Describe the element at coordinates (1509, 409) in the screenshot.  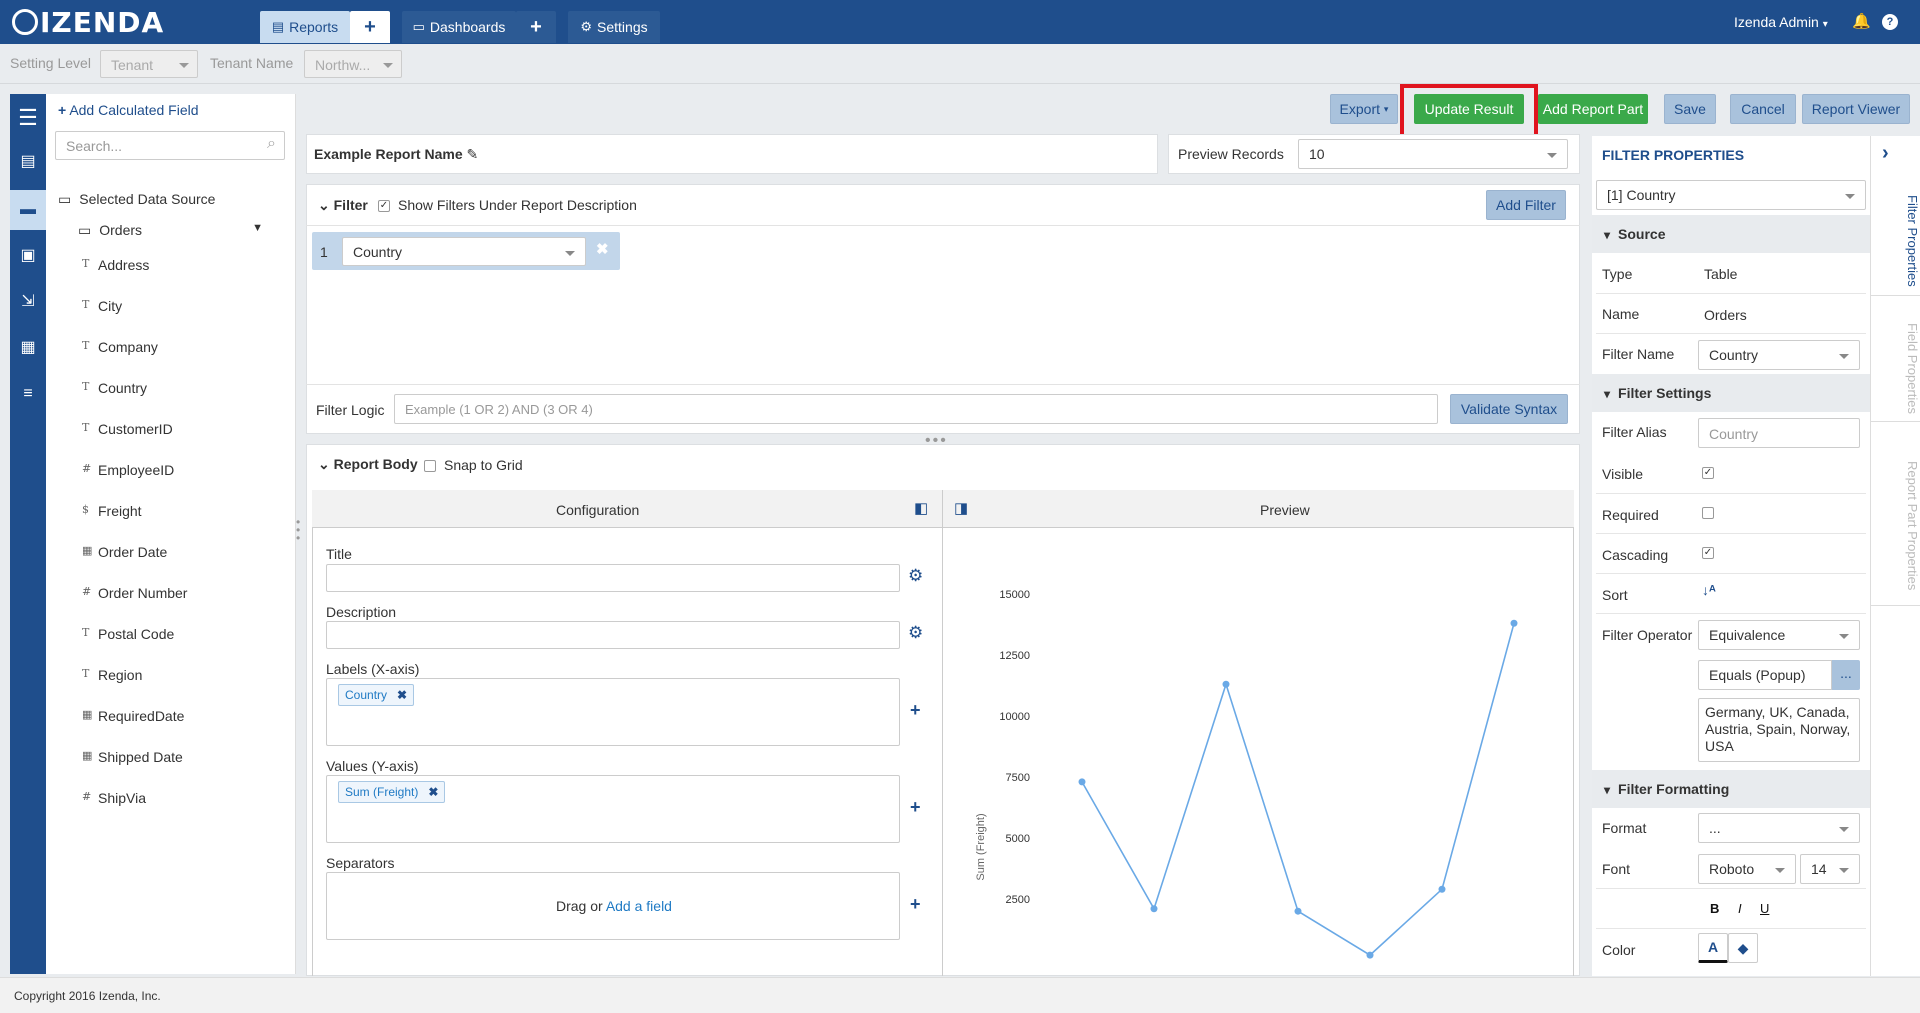
I see `validate-syntax-button: Validate Syntax` at that location.